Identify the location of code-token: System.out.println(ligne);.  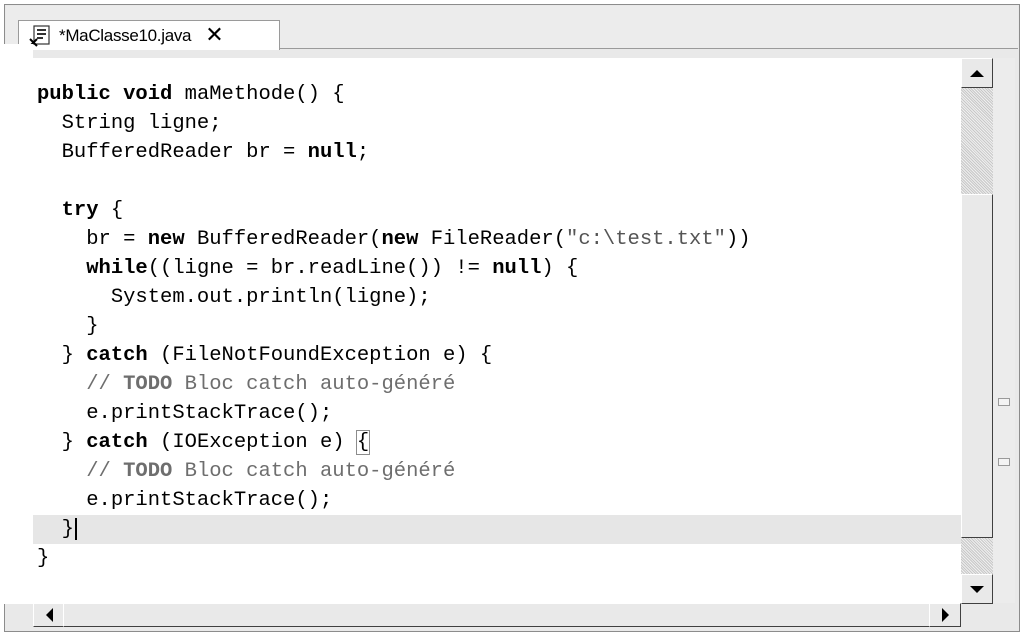
(270, 297).